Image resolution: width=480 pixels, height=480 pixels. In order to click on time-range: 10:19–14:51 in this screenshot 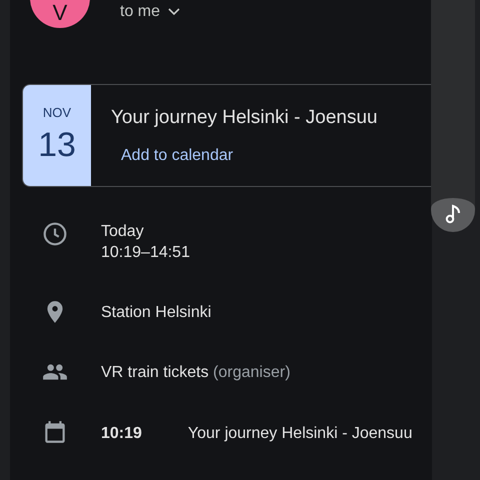, I will do `click(145, 253)`.